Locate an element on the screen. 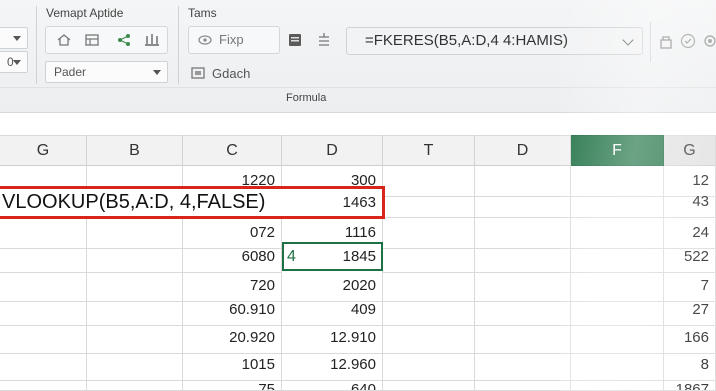 This screenshot has height=391, width=716. column-header-t: T is located at coordinates (429, 150).